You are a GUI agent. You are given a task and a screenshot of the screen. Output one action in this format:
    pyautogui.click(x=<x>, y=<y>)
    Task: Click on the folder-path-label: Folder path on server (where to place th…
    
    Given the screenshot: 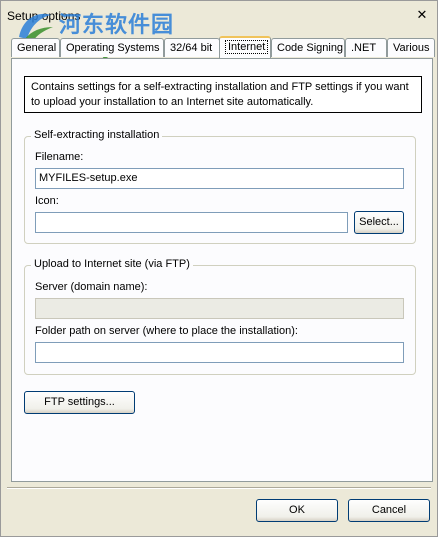 What is the action you would take?
    pyautogui.click(x=166, y=331)
    